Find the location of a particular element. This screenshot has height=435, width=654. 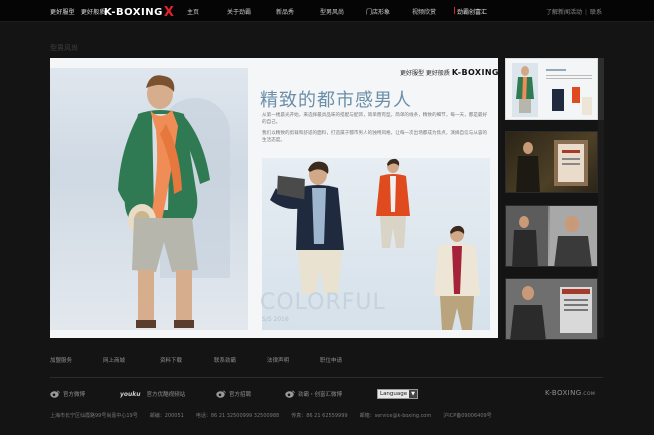

magazine-logo: K-BOXING is located at coordinates (474, 72).